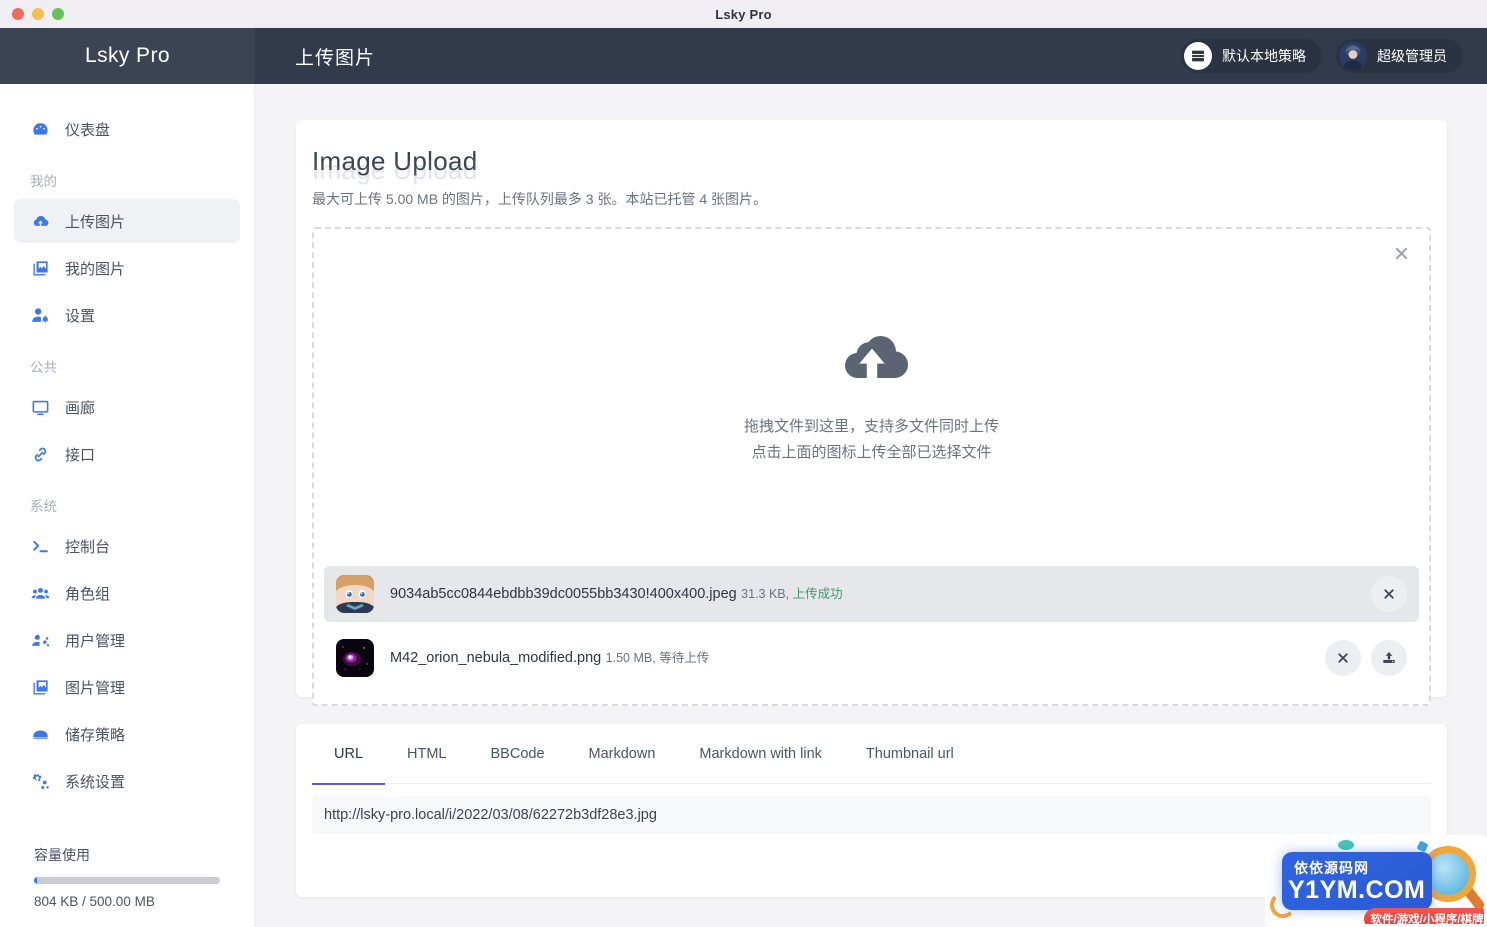  I want to click on watermark-inner: 依依源码网 Y1YM.COM 软件/游戏/小程序/棋牌, so click(1376, 881).